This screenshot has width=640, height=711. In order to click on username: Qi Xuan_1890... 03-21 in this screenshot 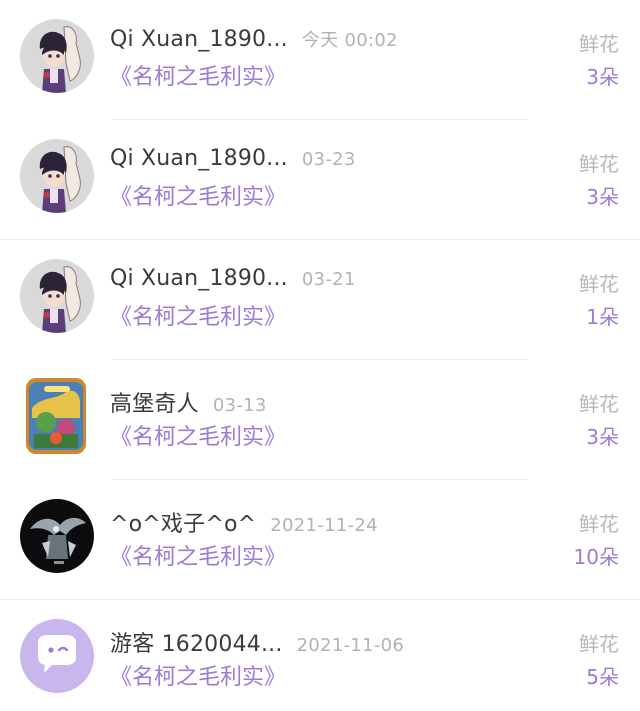, I will do `click(233, 278)`.